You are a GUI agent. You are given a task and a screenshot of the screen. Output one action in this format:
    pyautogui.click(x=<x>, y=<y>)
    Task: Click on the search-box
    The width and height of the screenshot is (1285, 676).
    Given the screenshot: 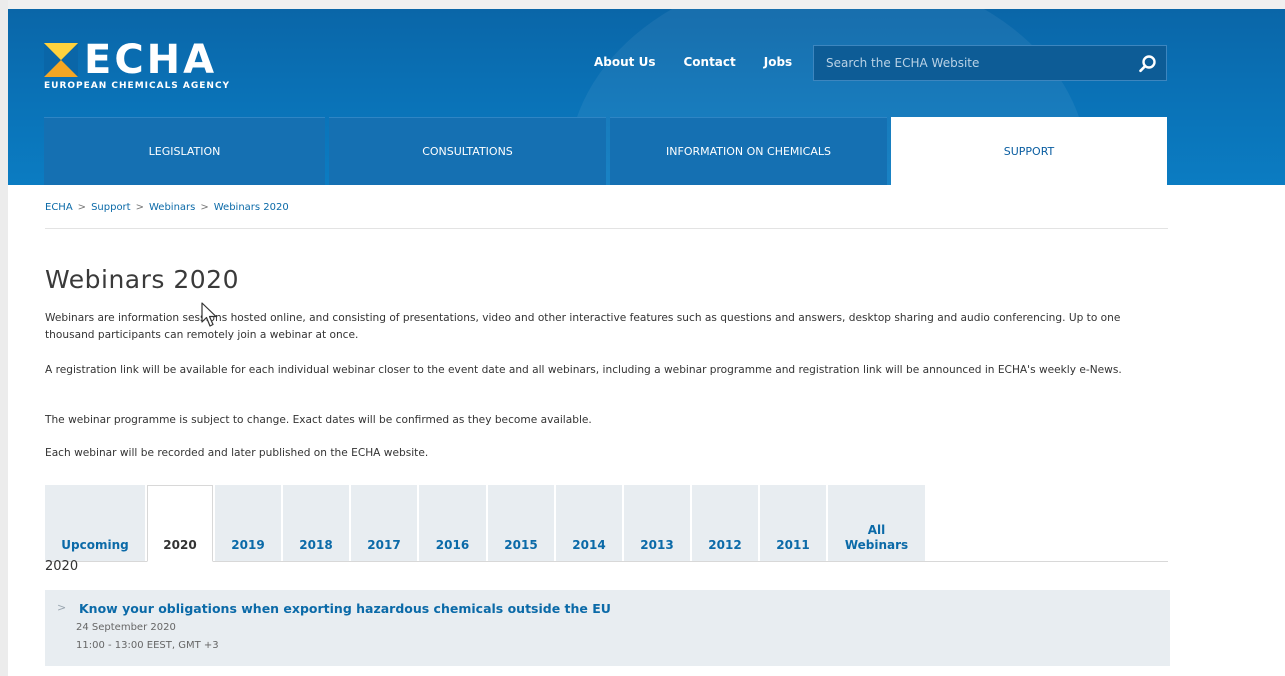 What is the action you would take?
    pyautogui.click(x=990, y=63)
    